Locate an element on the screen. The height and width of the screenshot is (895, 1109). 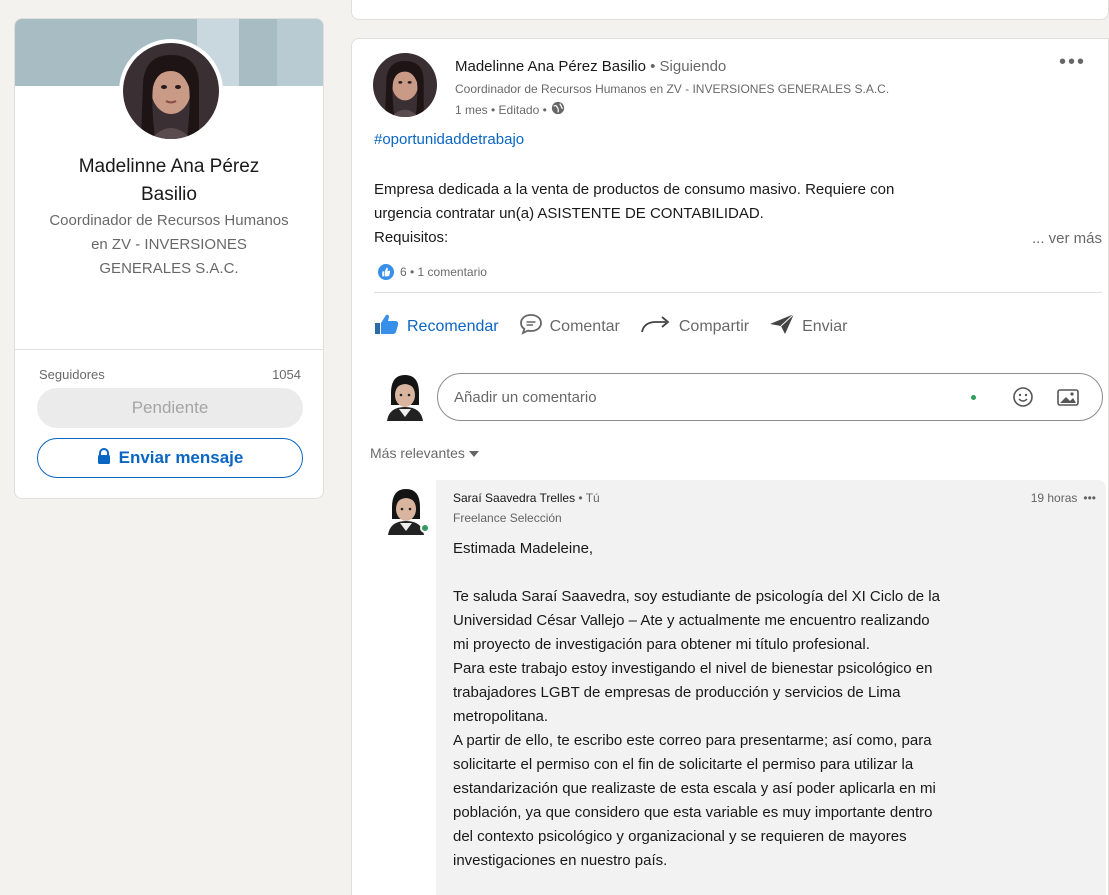
send-message-label: Enviar mensaje is located at coordinates (181, 457).